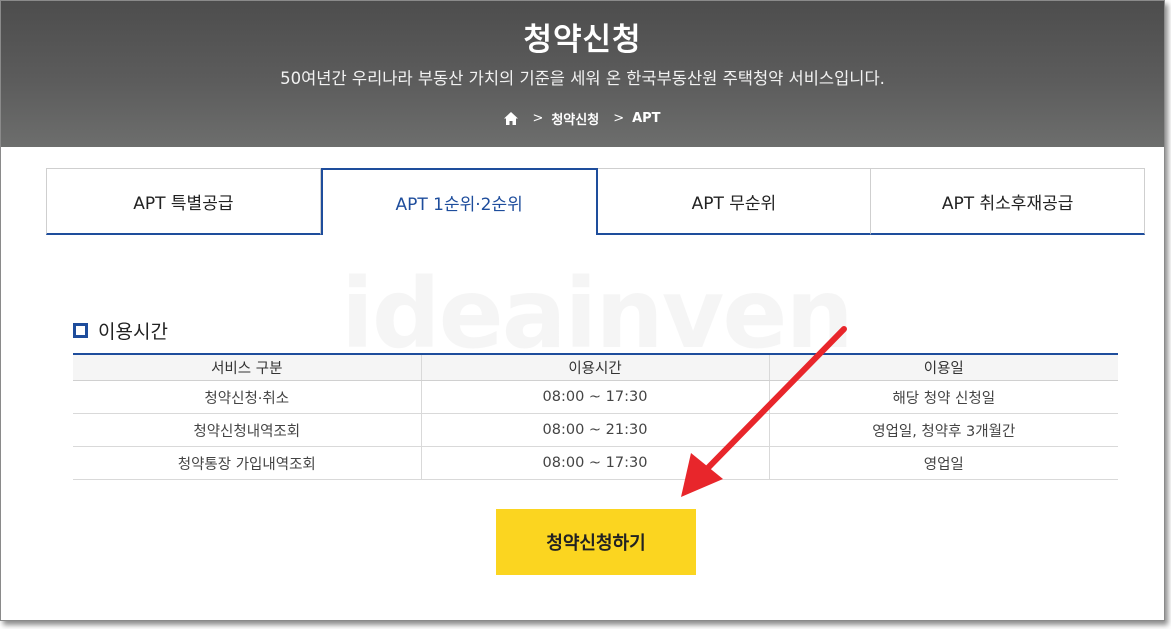  I want to click on table-cell: 청약신청·취소, so click(247, 397).